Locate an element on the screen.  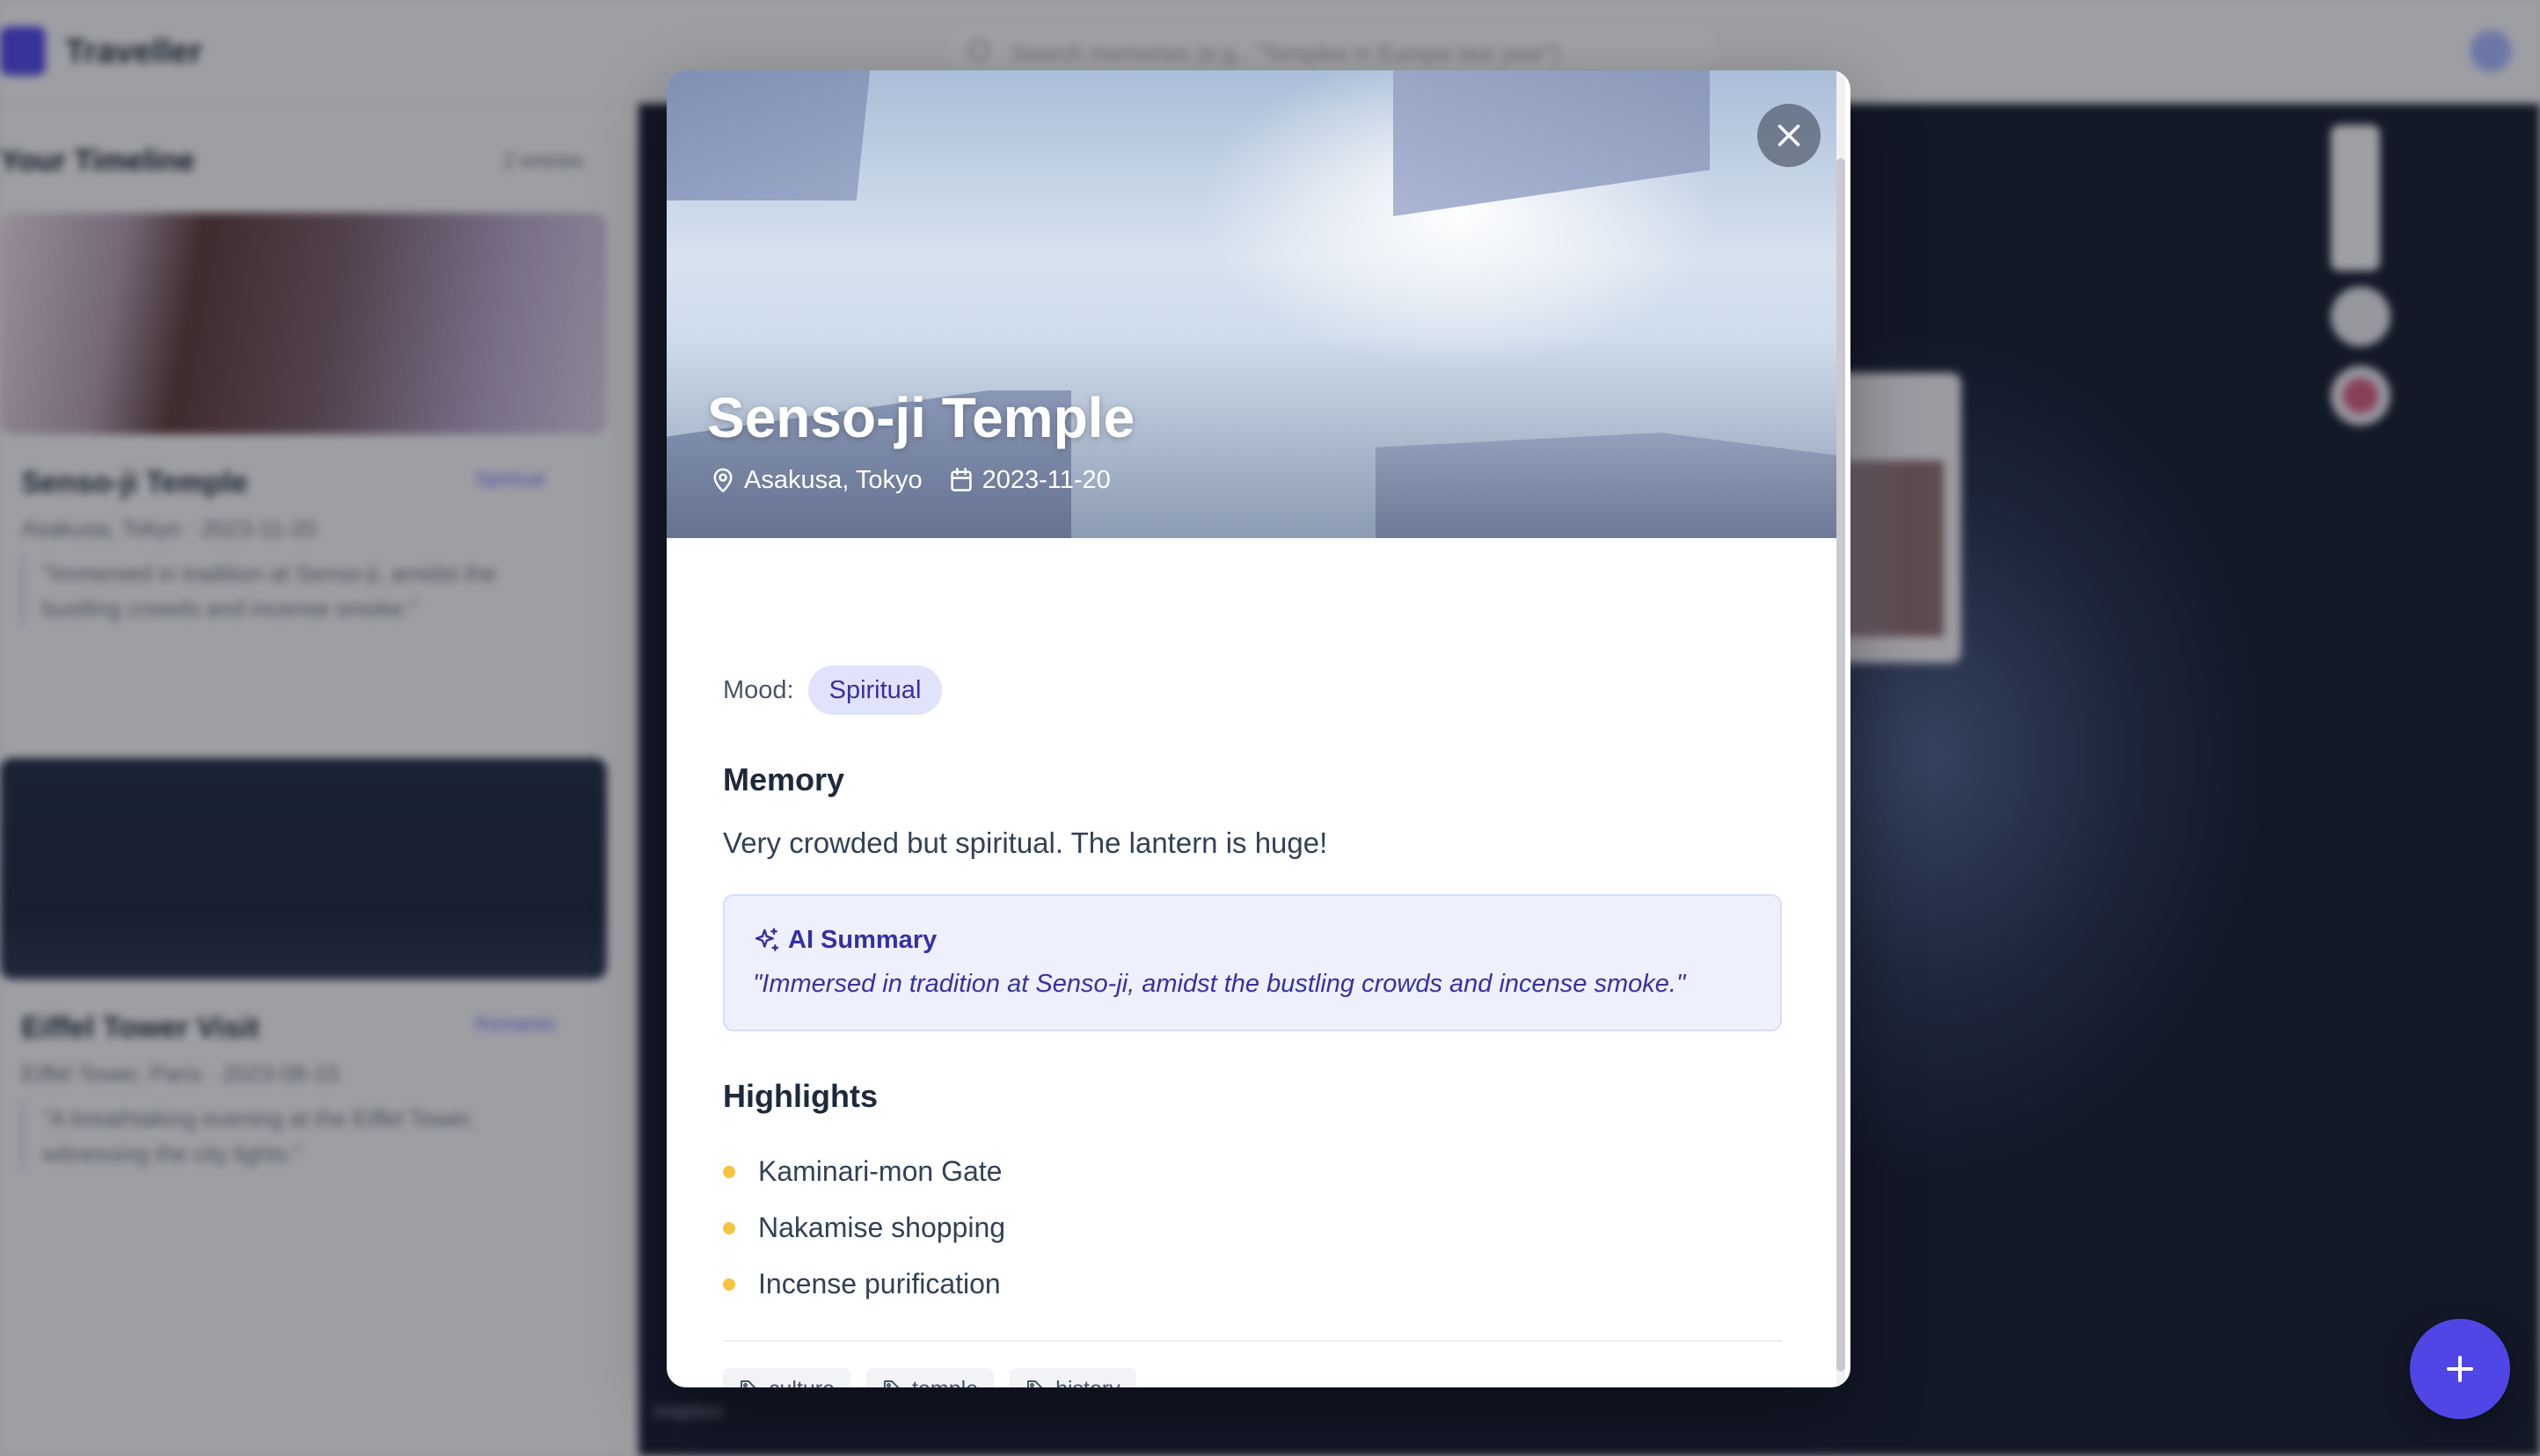
map-pin-icon is located at coordinates (723, 480).